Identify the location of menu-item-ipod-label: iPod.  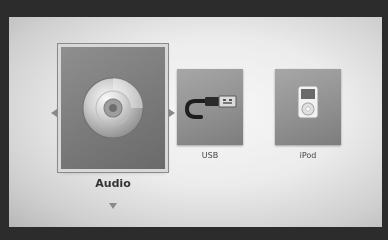
(308, 155).